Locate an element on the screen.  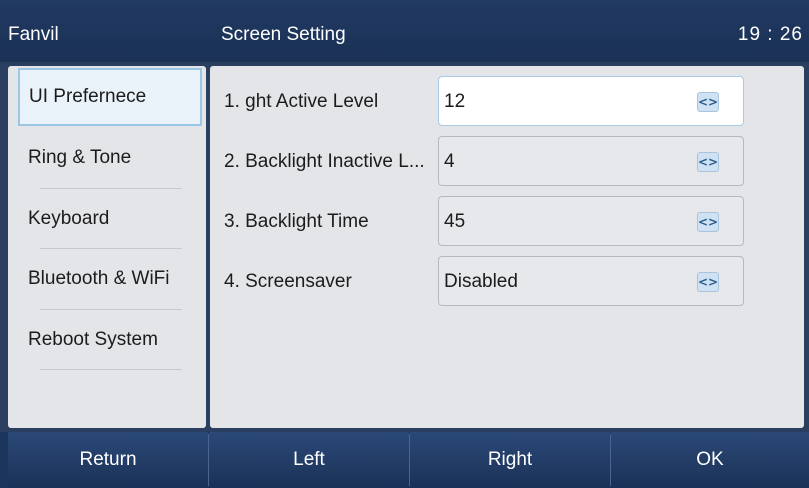
return-button: Return is located at coordinates (108, 460).